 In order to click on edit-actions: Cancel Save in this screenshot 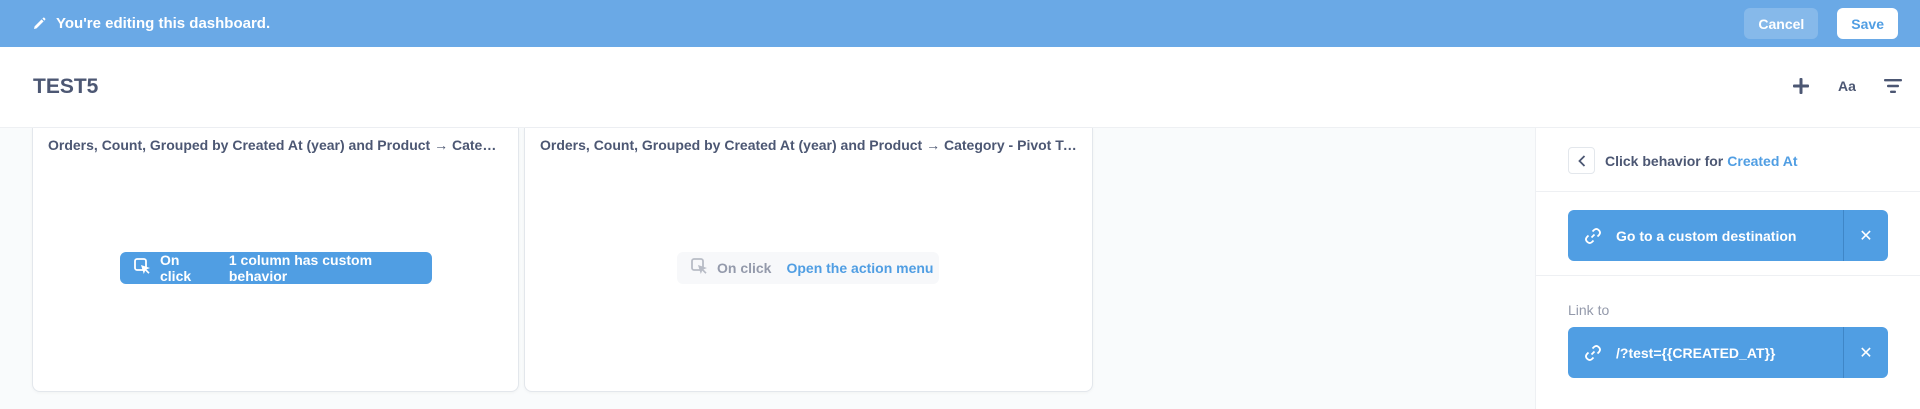, I will do `click(1821, 23)`.